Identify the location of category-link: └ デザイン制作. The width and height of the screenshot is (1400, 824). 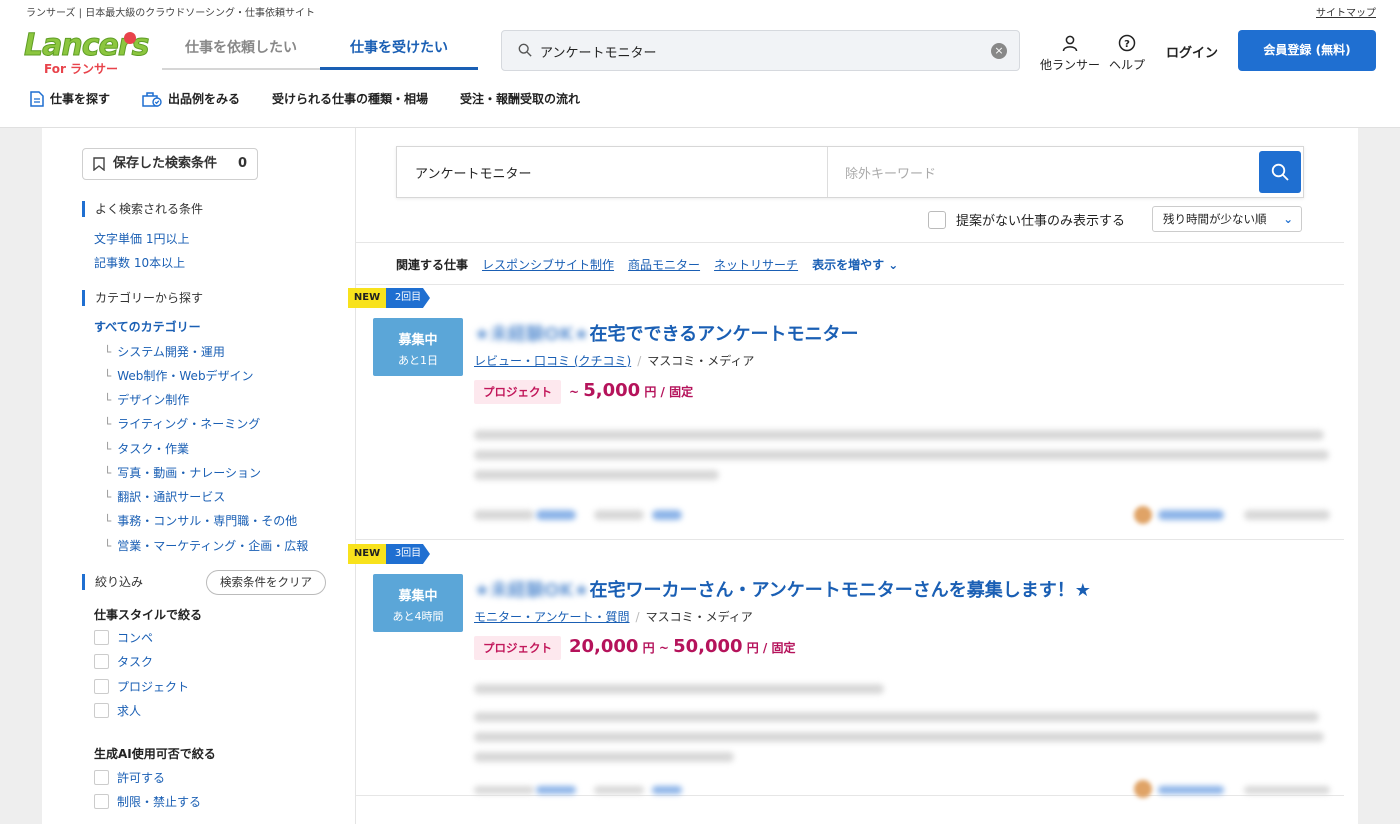
(146, 399).